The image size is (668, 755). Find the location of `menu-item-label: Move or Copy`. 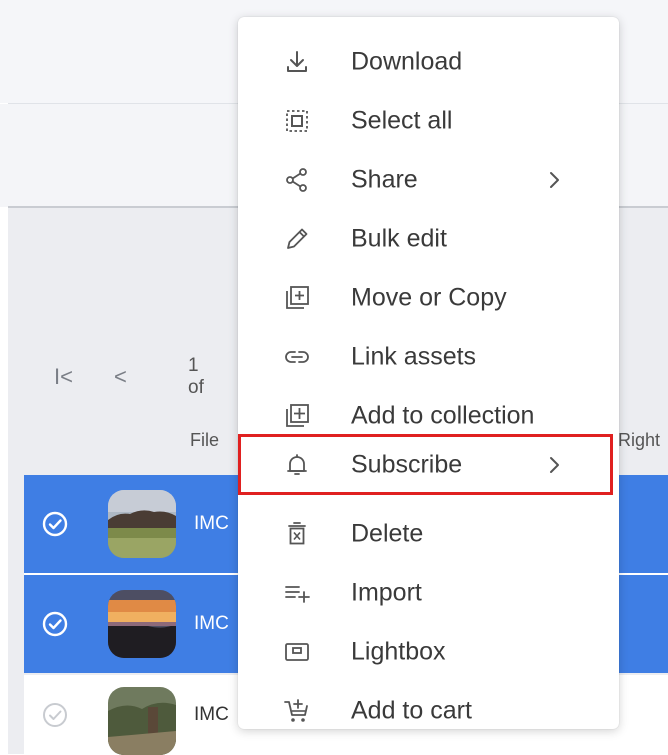

menu-item-label: Move or Copy is located at coordinates (429, 297).